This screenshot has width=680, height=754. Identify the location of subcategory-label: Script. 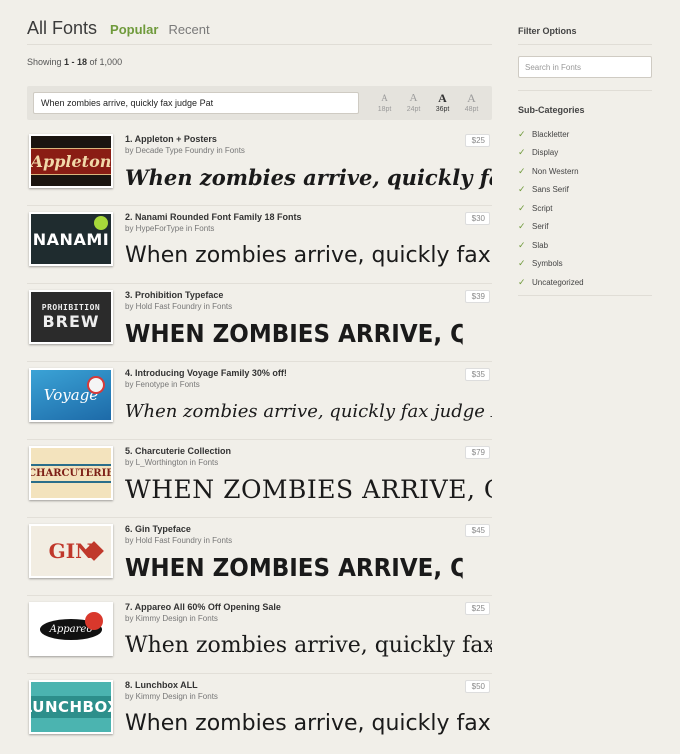
(542, 208).